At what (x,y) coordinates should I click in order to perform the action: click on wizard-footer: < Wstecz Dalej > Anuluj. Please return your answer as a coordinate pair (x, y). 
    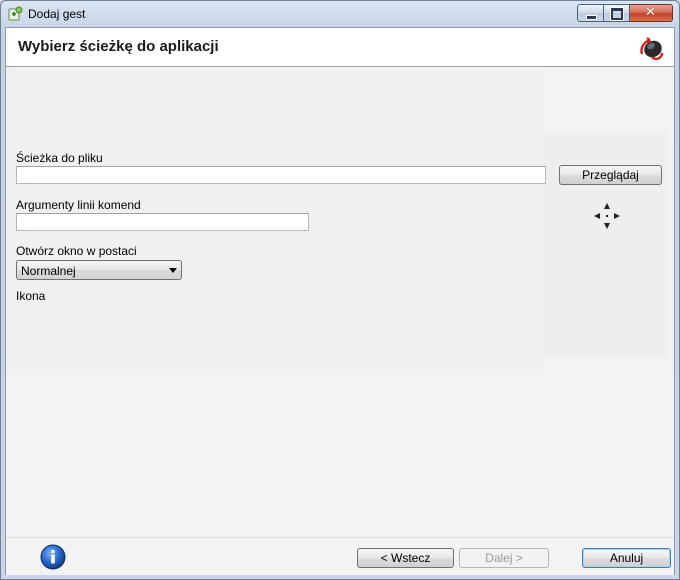
    Looking at the image, I should click on (340, 556).